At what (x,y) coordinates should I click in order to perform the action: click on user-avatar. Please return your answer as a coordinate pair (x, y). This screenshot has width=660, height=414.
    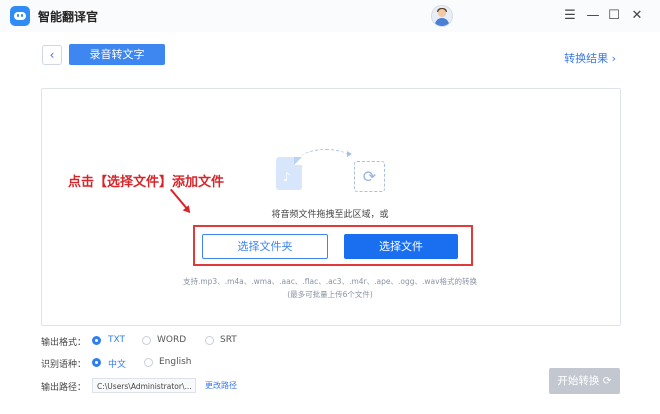
    Looking at the image, I should click on (442, 16).